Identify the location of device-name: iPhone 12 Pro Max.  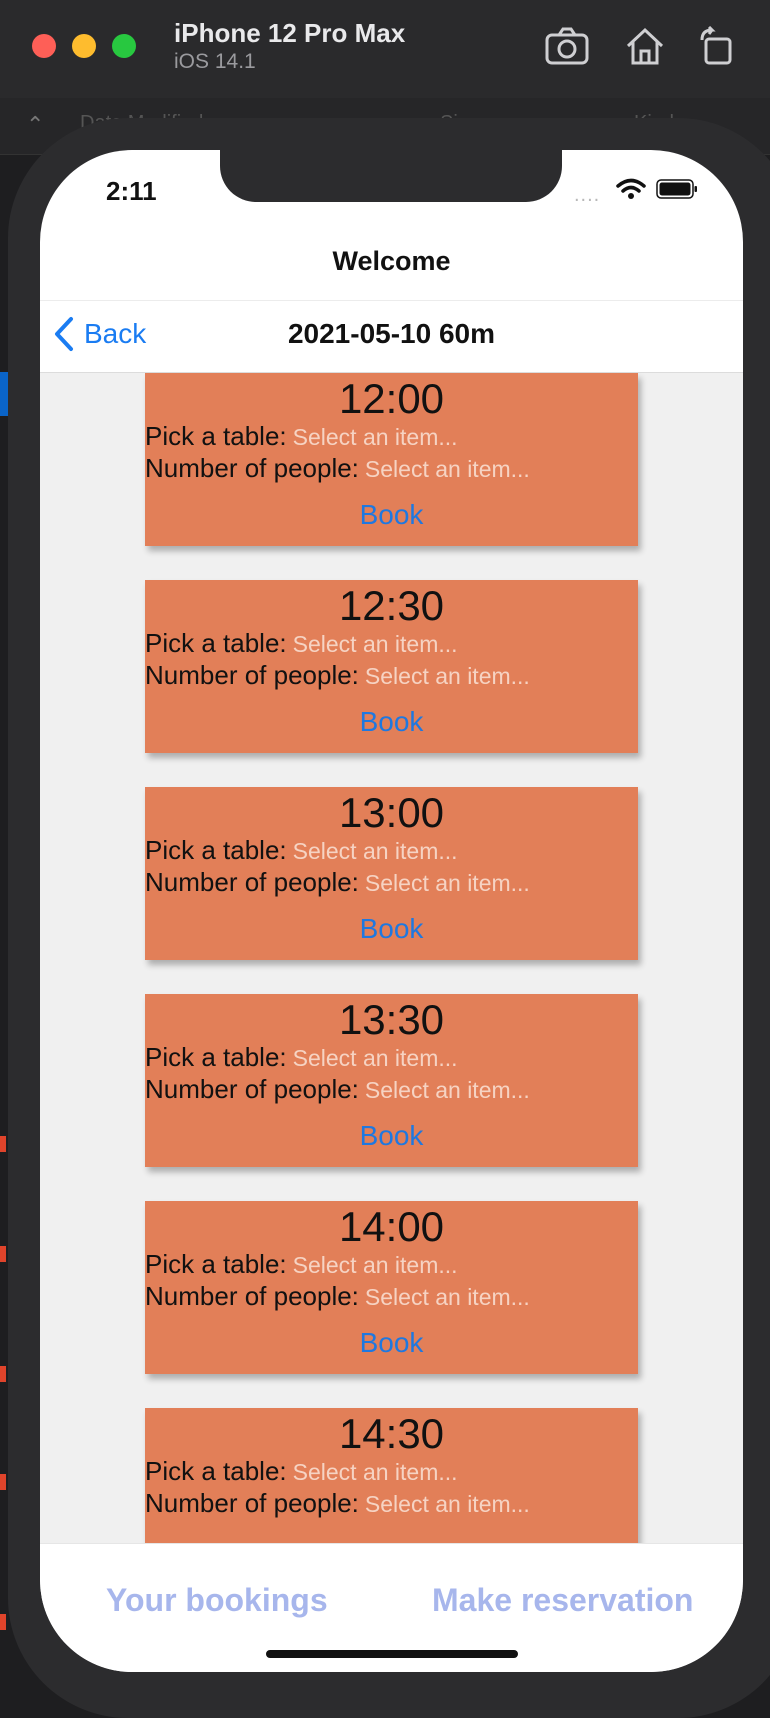
(290, 33).